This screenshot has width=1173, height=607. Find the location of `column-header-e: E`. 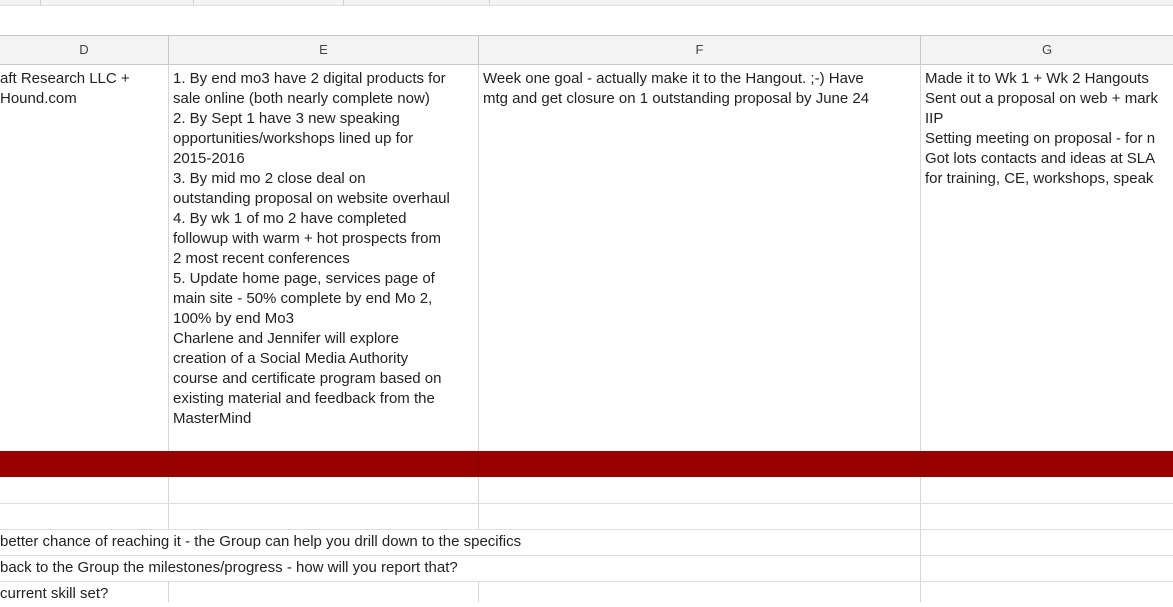

column-header-e: E is located at coordinates (324, 50).